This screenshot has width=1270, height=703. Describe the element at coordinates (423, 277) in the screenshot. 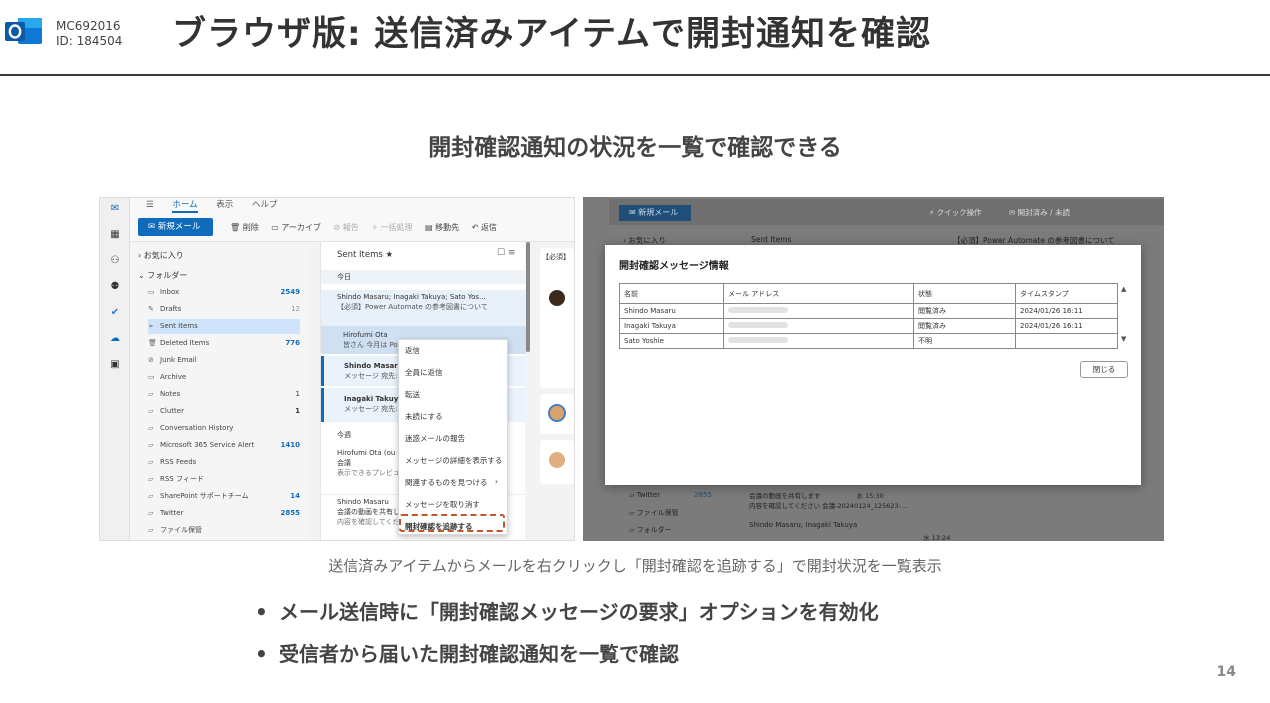

I see `group-today: 今日` at that location.